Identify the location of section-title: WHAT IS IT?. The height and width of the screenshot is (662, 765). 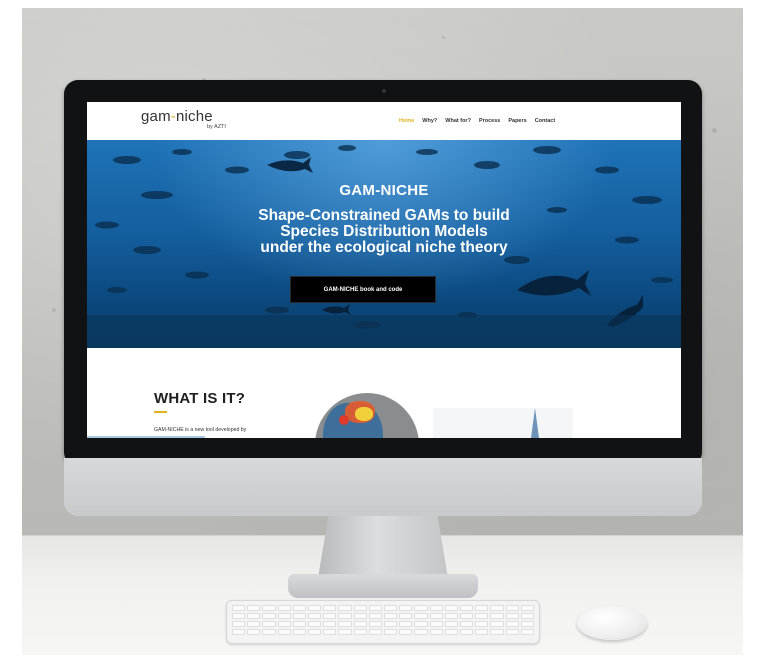
(200, 398).